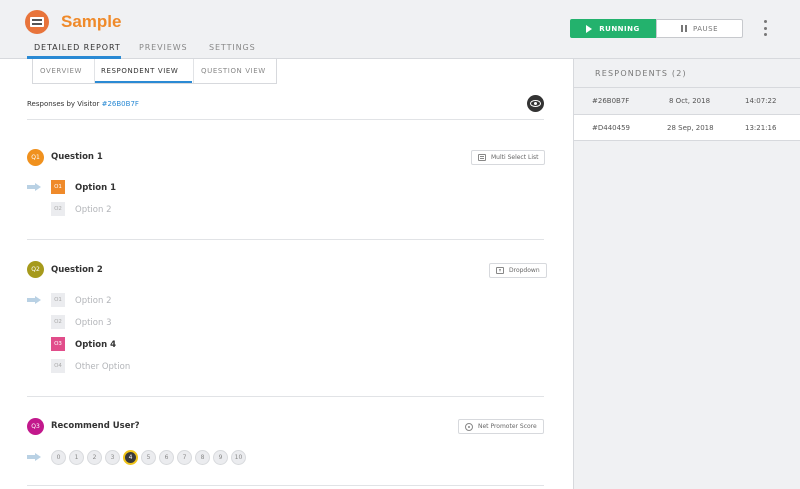  Describe the element at coordinates (35, 269) in the screenshot. I see `question-badge: Q2` at that location.